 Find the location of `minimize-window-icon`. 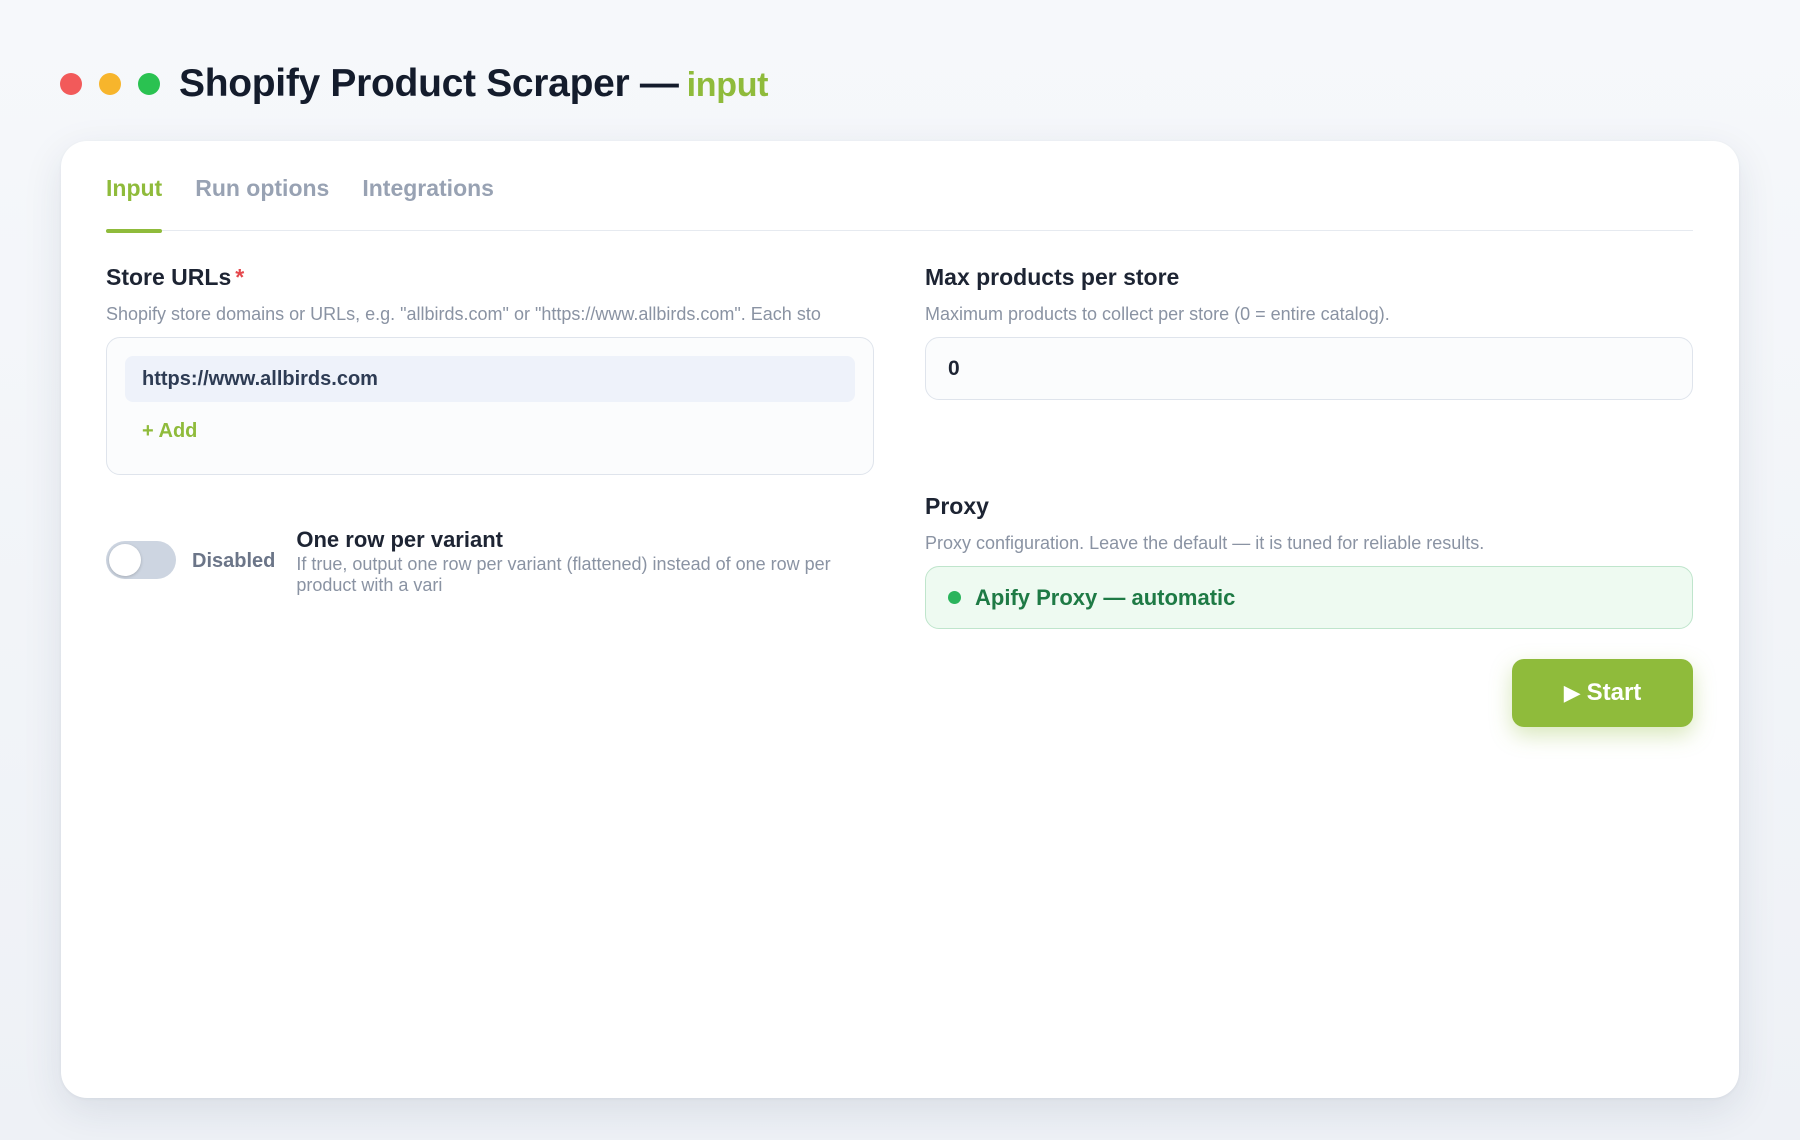

minimize-window-icon is located at coordinates (110, 84).